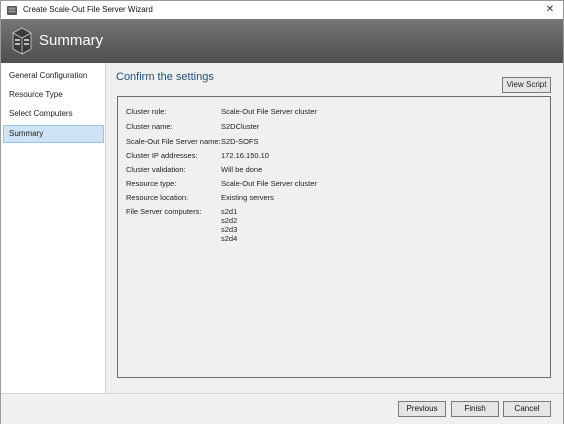 Image resolution: width=564 pixels, height=424 pixels. What do you see at coordinates (151, 183) in the screenshot?
I see `setting-label: Resource type:` at bounding box center [151, 183].